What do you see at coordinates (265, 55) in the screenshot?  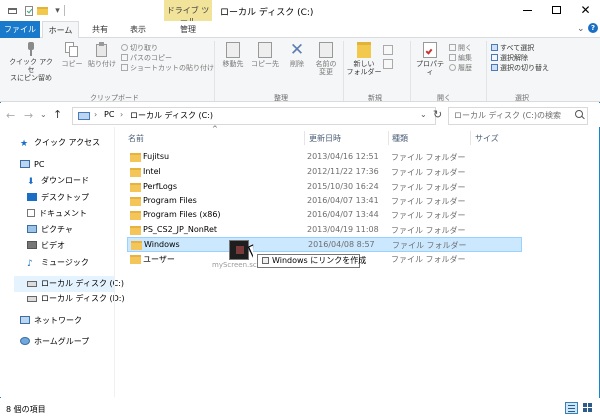 I see `copy-to-button: コピー先` at bounding box center [265, 55].